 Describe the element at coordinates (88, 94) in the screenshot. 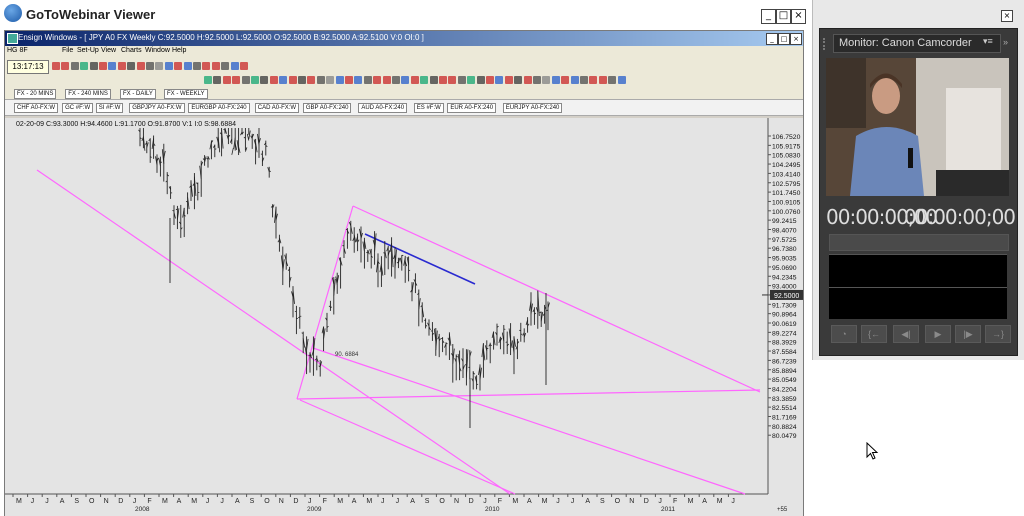

I see `page-tab: FX - 240 MINS` at that location.